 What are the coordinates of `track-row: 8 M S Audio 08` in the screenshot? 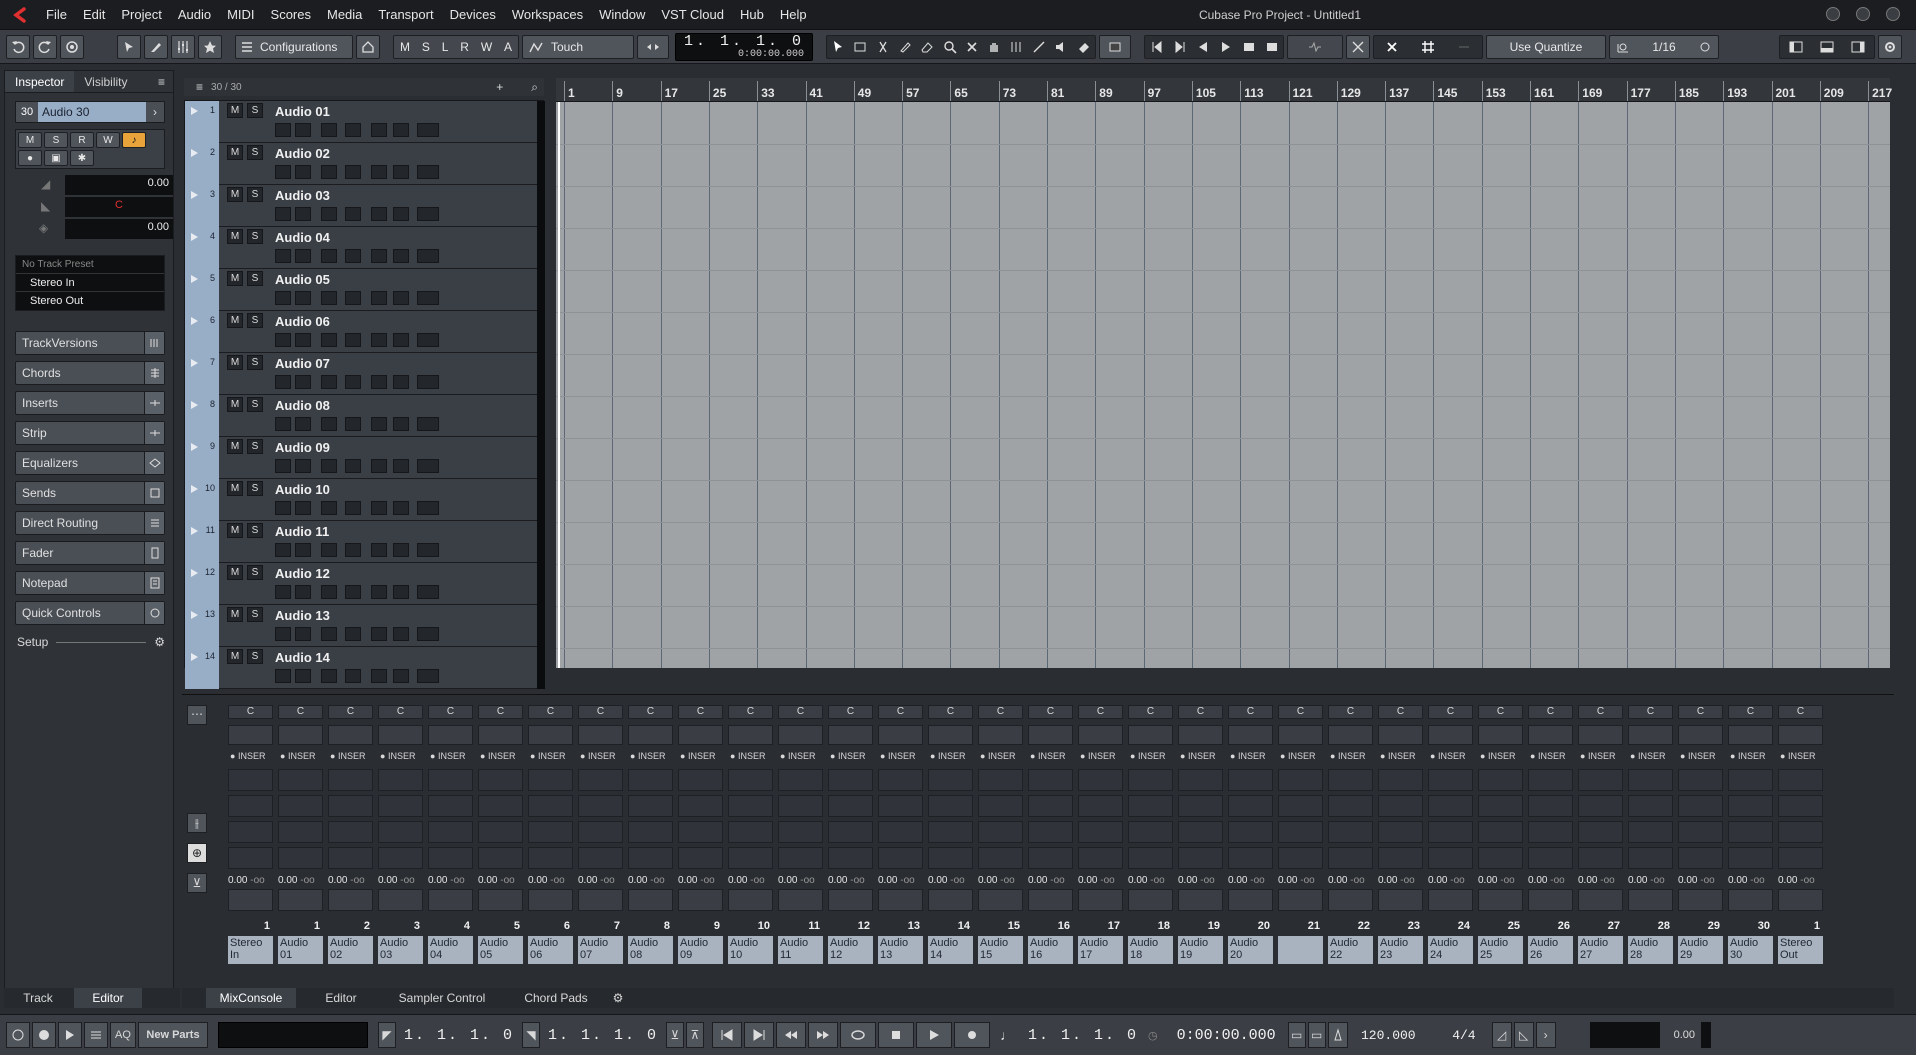 It's located at (365, 416).